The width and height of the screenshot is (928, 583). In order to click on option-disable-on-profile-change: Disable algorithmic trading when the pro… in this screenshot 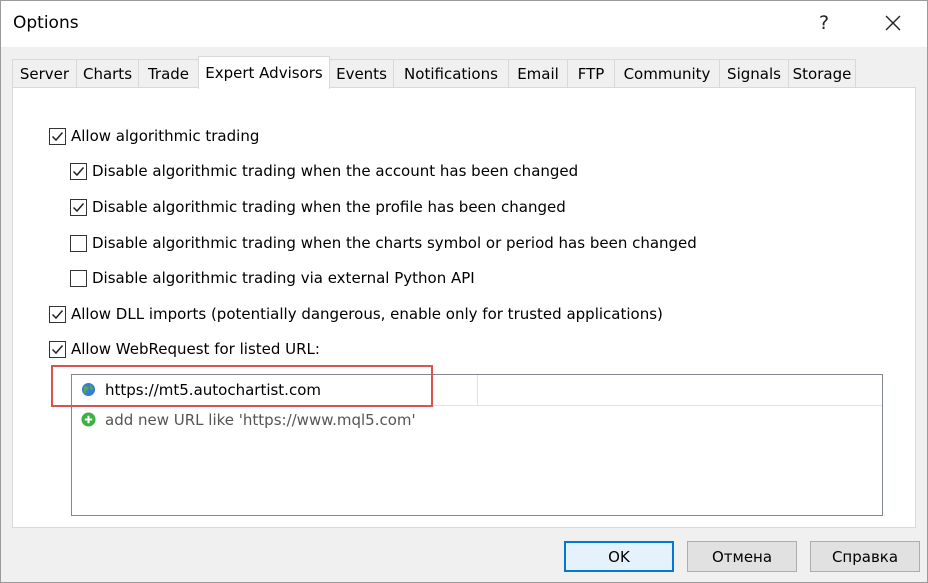, I will do `click(318, 207)`.